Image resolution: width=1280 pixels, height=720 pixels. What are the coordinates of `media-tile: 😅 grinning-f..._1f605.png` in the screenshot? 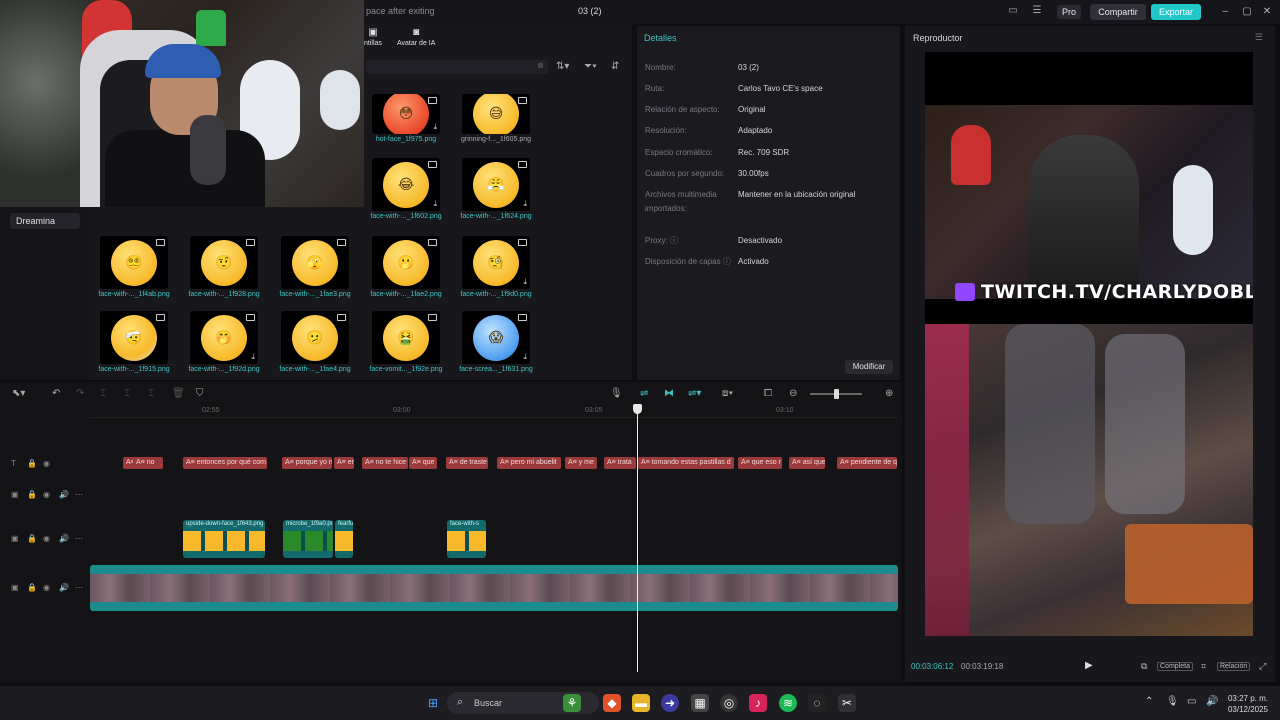 It's located at (496, 118).